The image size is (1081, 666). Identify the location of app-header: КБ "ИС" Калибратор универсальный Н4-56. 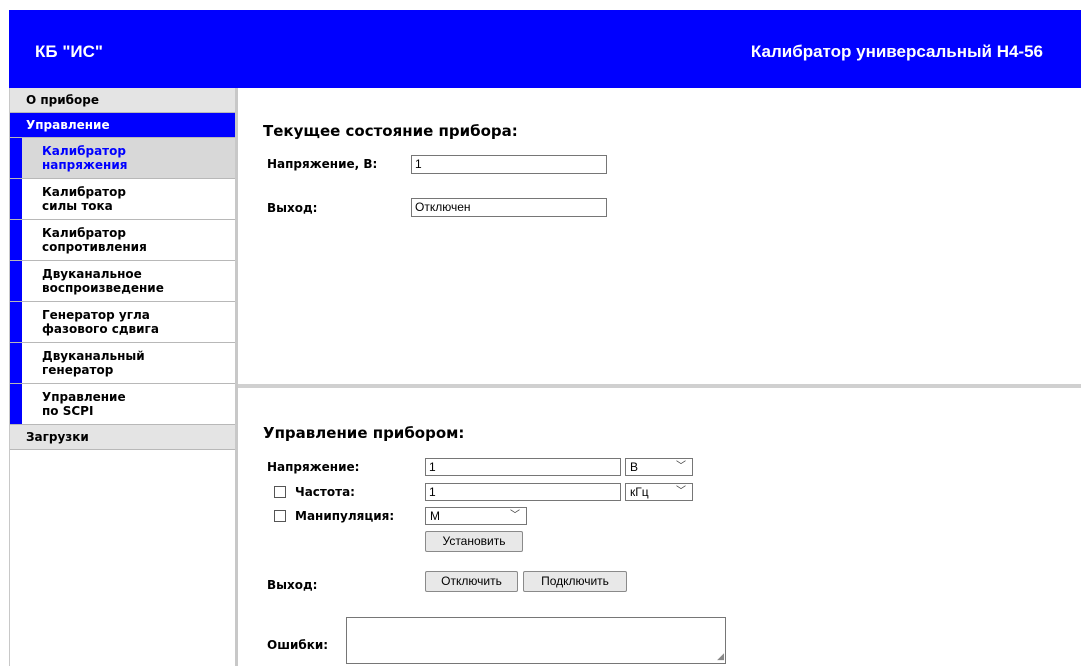
(545, 49).